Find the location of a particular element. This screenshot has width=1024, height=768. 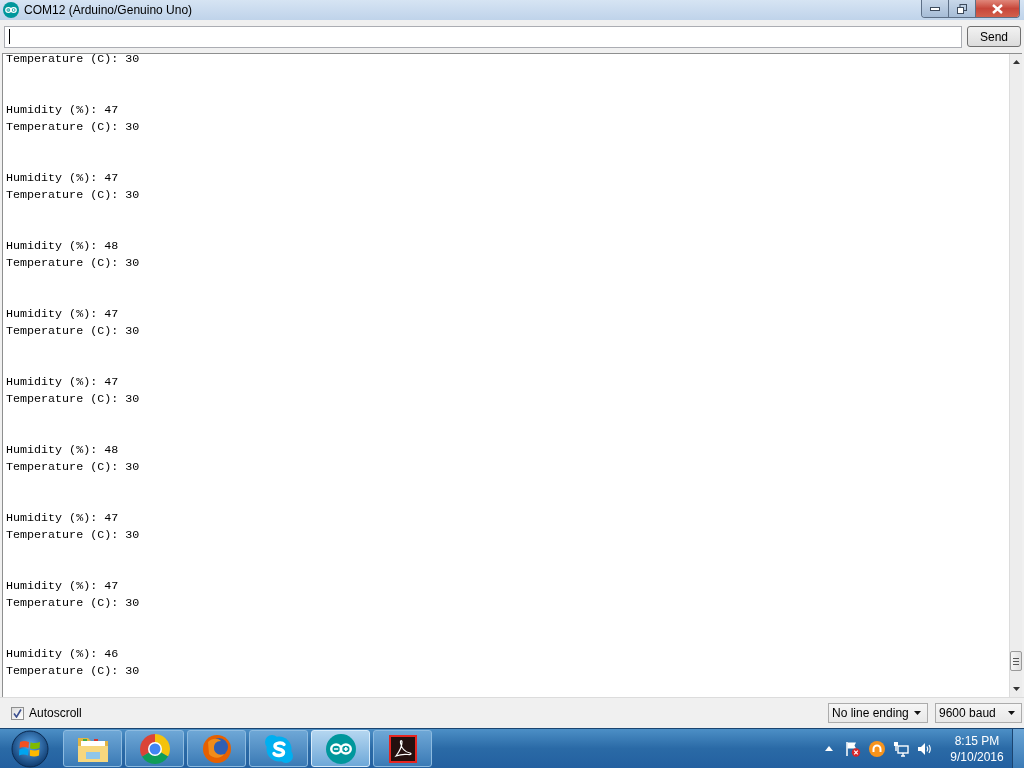

four-pane-flag-icon is located at coordinates (30, 748).